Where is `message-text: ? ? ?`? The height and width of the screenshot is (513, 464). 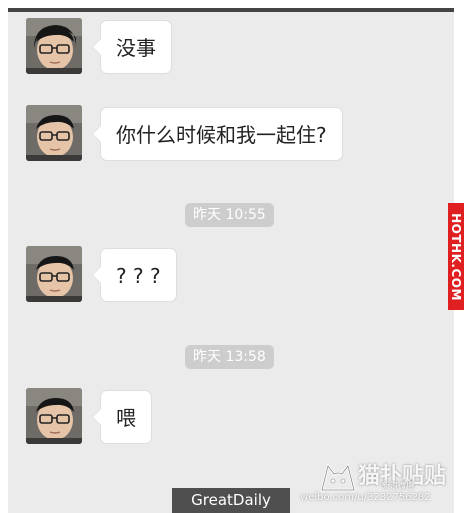 message-text: ? ? ? is located at coordinates (138, 276).